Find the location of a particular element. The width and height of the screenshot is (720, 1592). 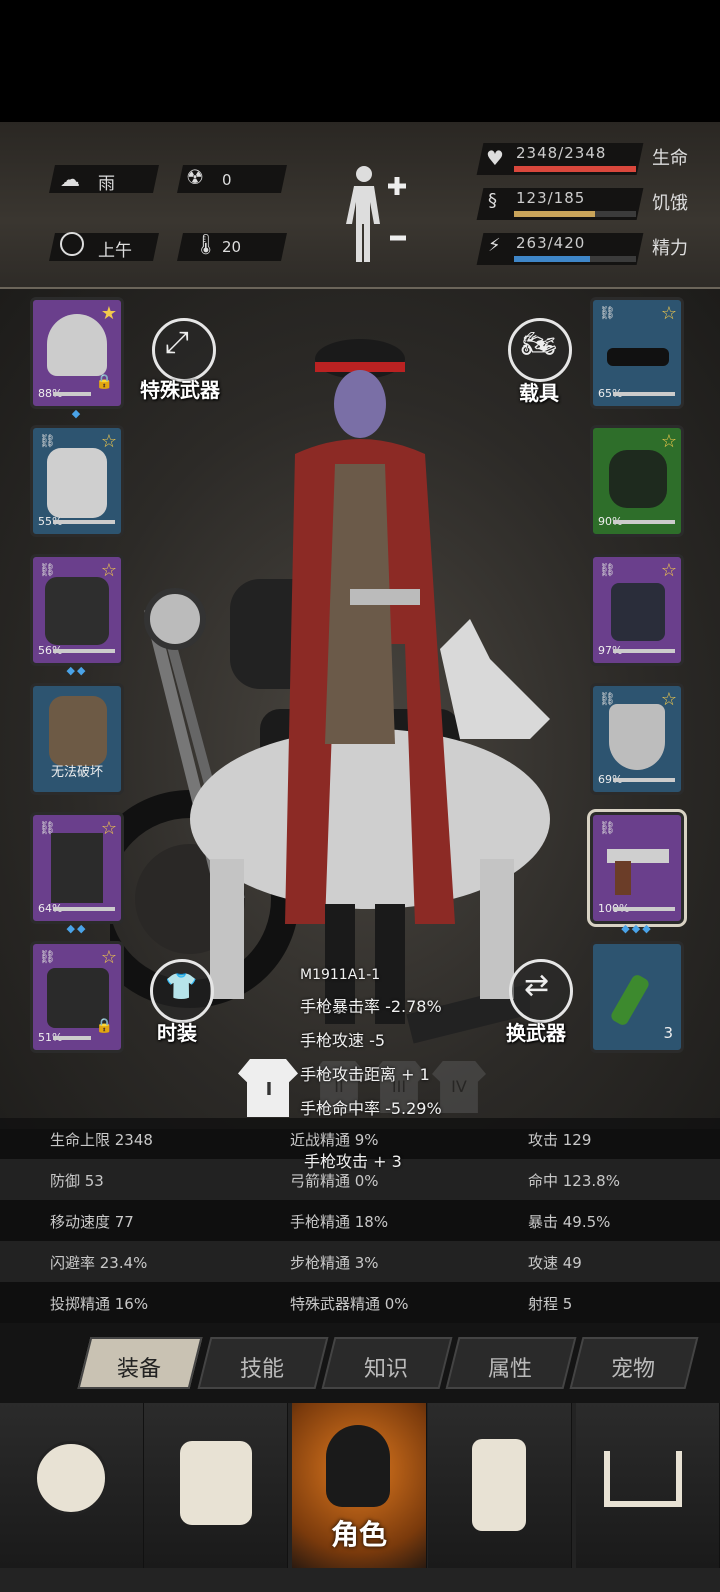

tab-label: 装备 is located at coordinates (139, 1369).